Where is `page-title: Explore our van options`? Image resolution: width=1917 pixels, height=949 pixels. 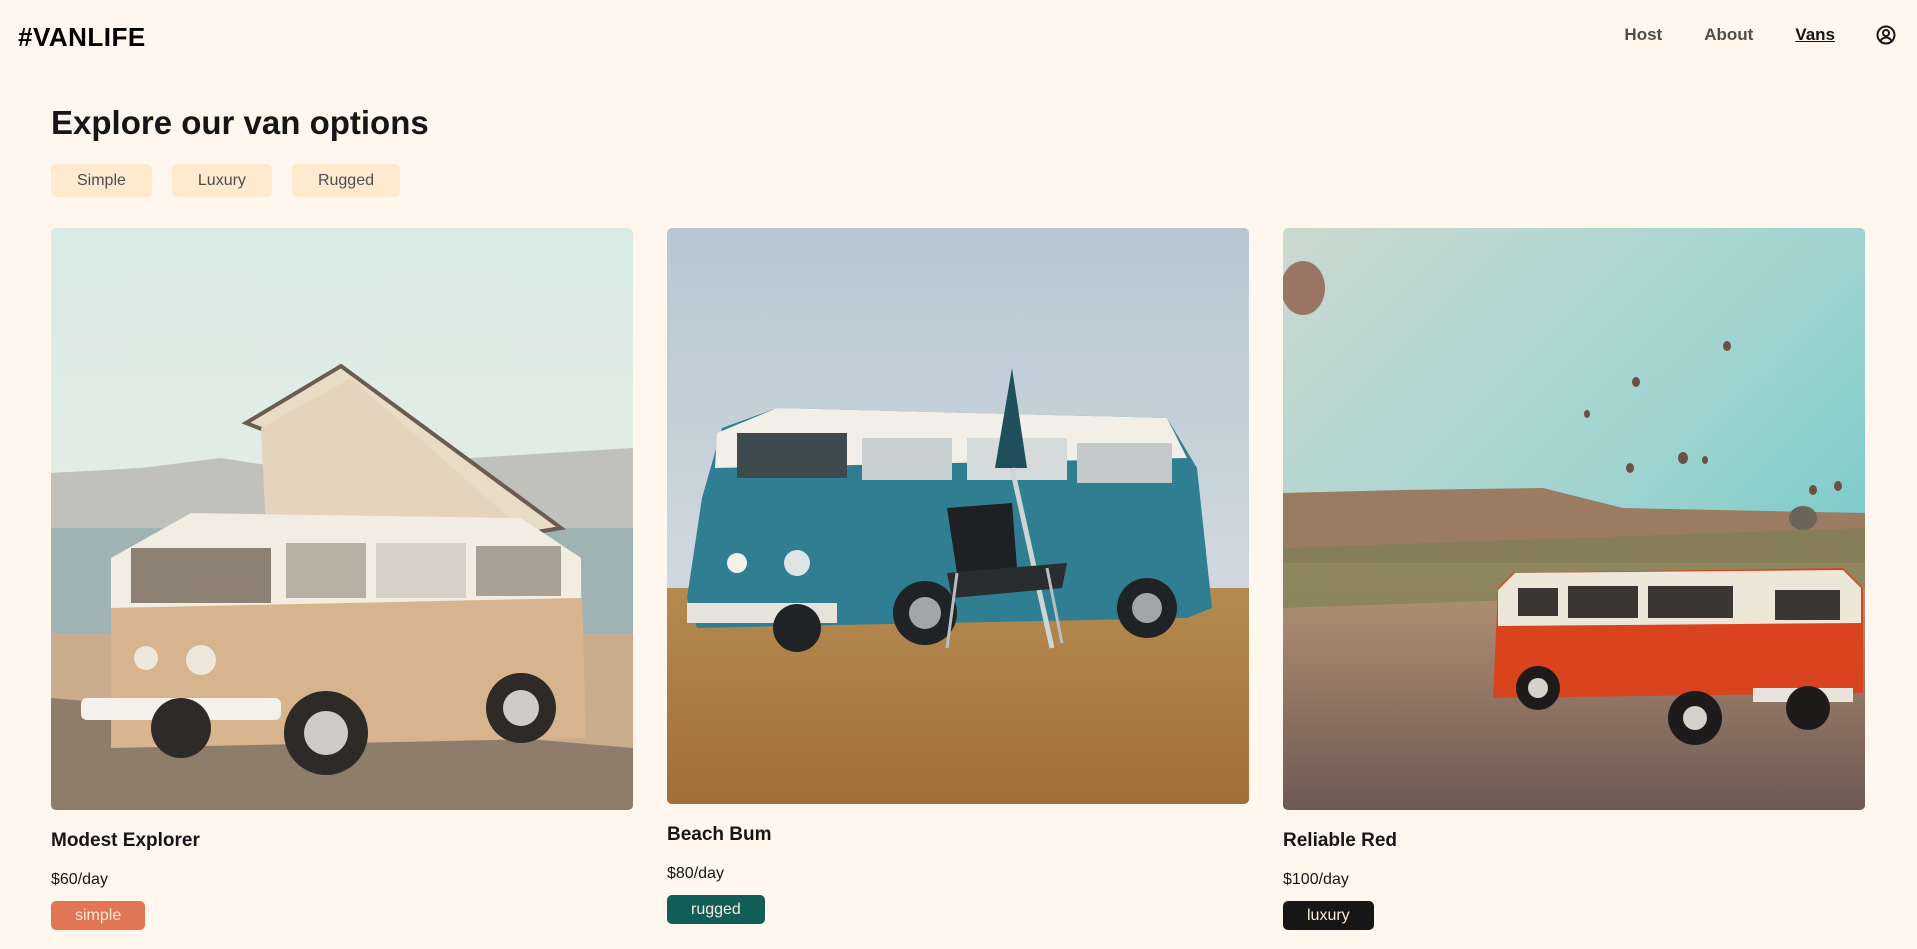
page-title: Explore our van options is located at coordinates (240, 122).